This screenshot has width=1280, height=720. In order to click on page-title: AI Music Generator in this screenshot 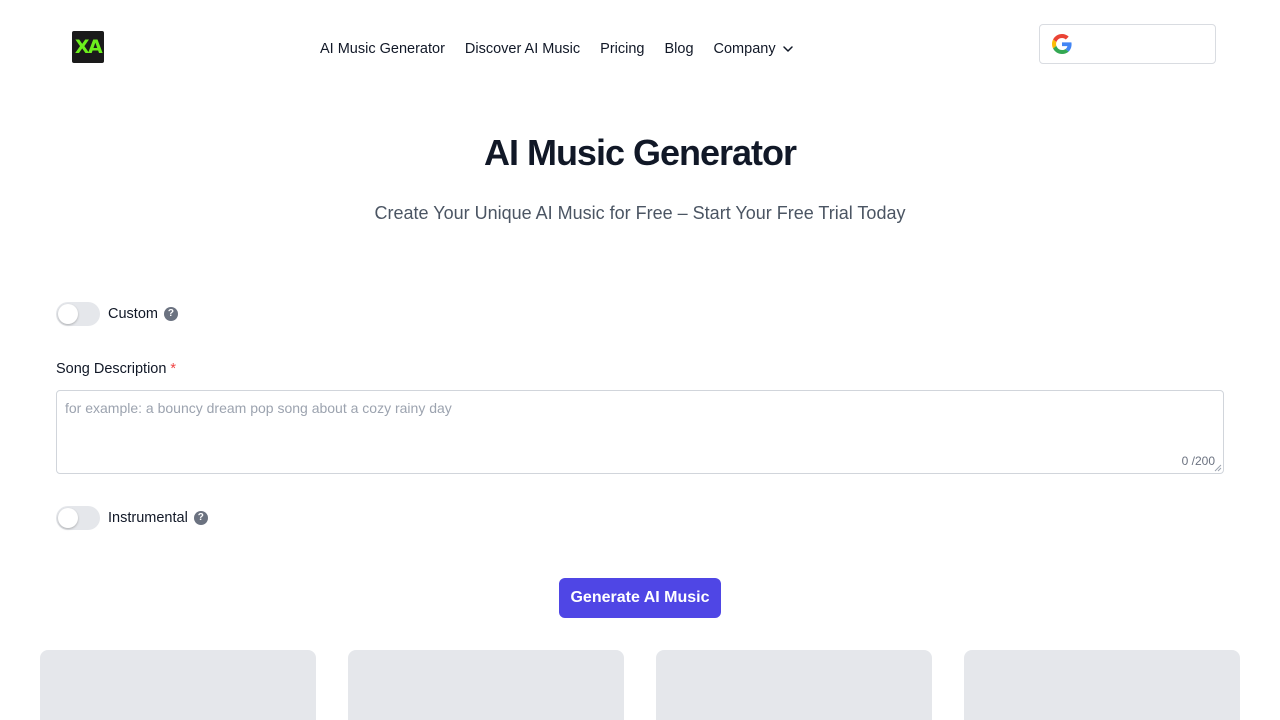, I will do `click(640, 152)`.